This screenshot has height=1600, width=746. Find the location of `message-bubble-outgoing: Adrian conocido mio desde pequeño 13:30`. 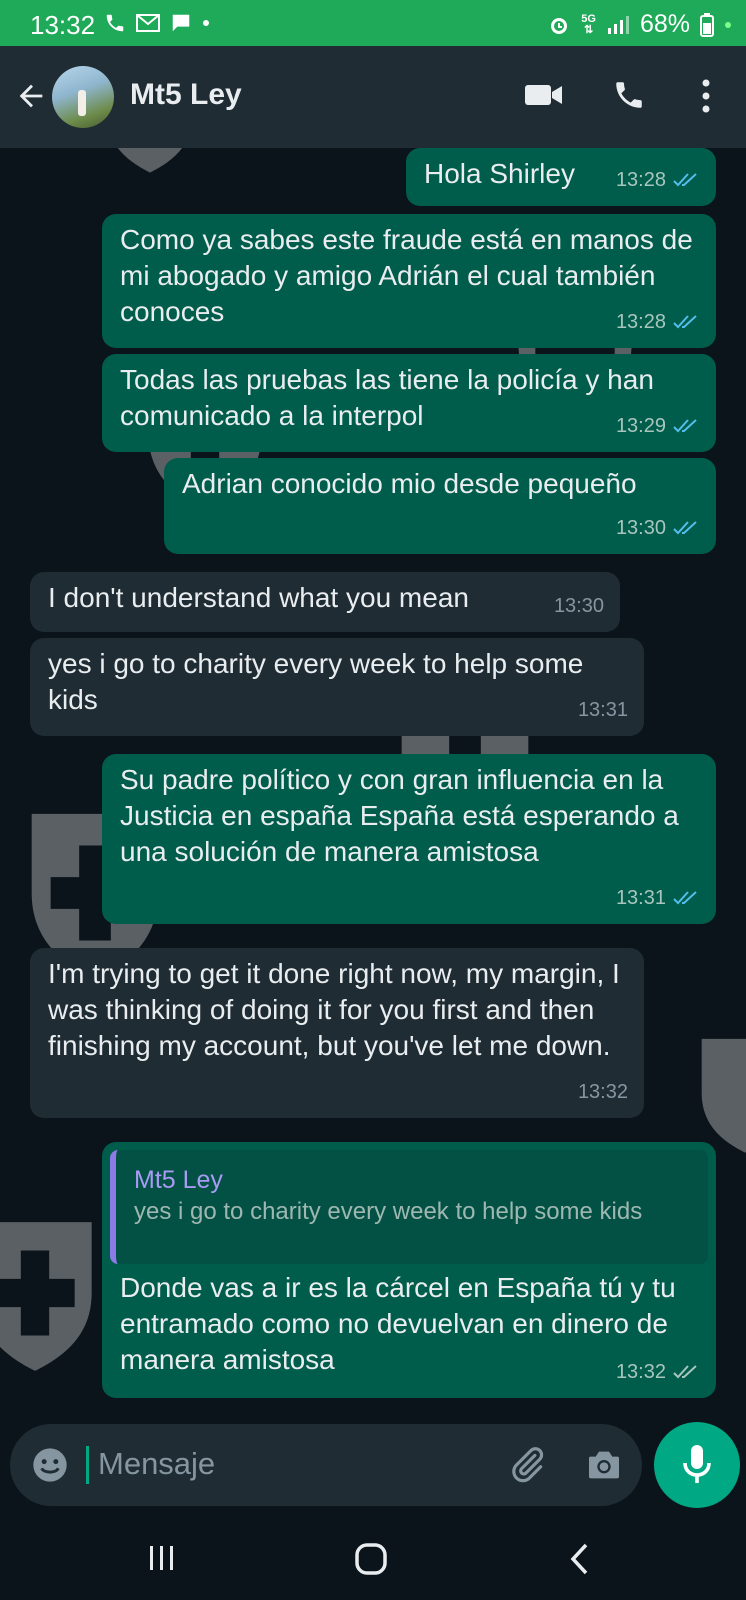

message-bubble-outgoing: Adrian conocido mio desde pequeño 13:30 is located at coordinates (440, 506).